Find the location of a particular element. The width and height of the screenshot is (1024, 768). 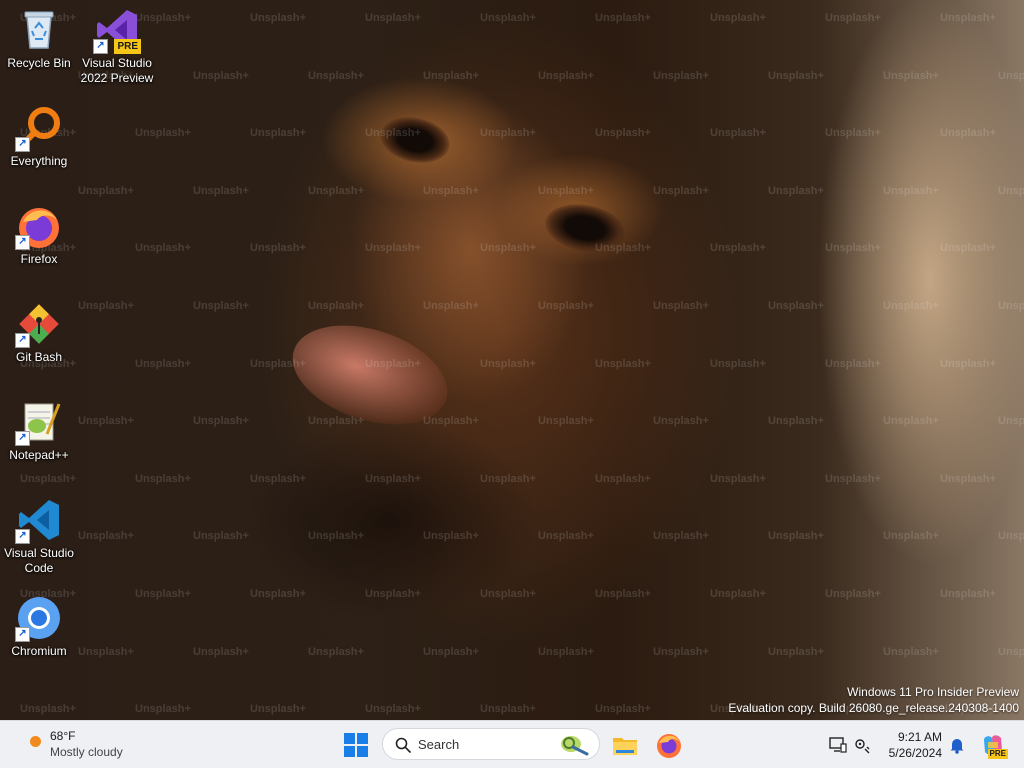

taskbar-search-box: Search is located at coordinates (491, 744).